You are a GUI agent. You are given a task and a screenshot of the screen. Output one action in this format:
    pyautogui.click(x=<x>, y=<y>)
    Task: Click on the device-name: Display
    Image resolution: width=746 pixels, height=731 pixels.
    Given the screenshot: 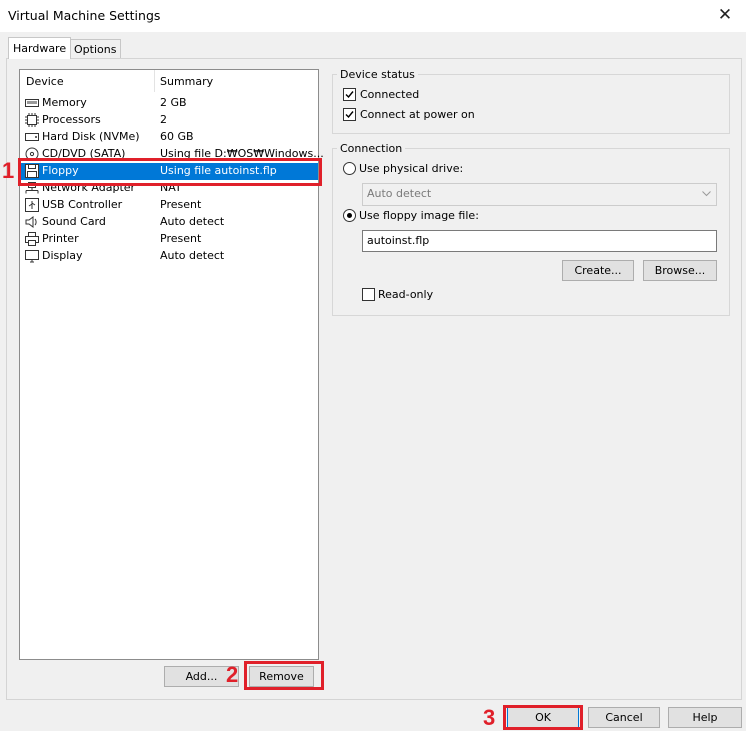 What is the action you would take?
    pyautogui.click(x=62, y=255)
    